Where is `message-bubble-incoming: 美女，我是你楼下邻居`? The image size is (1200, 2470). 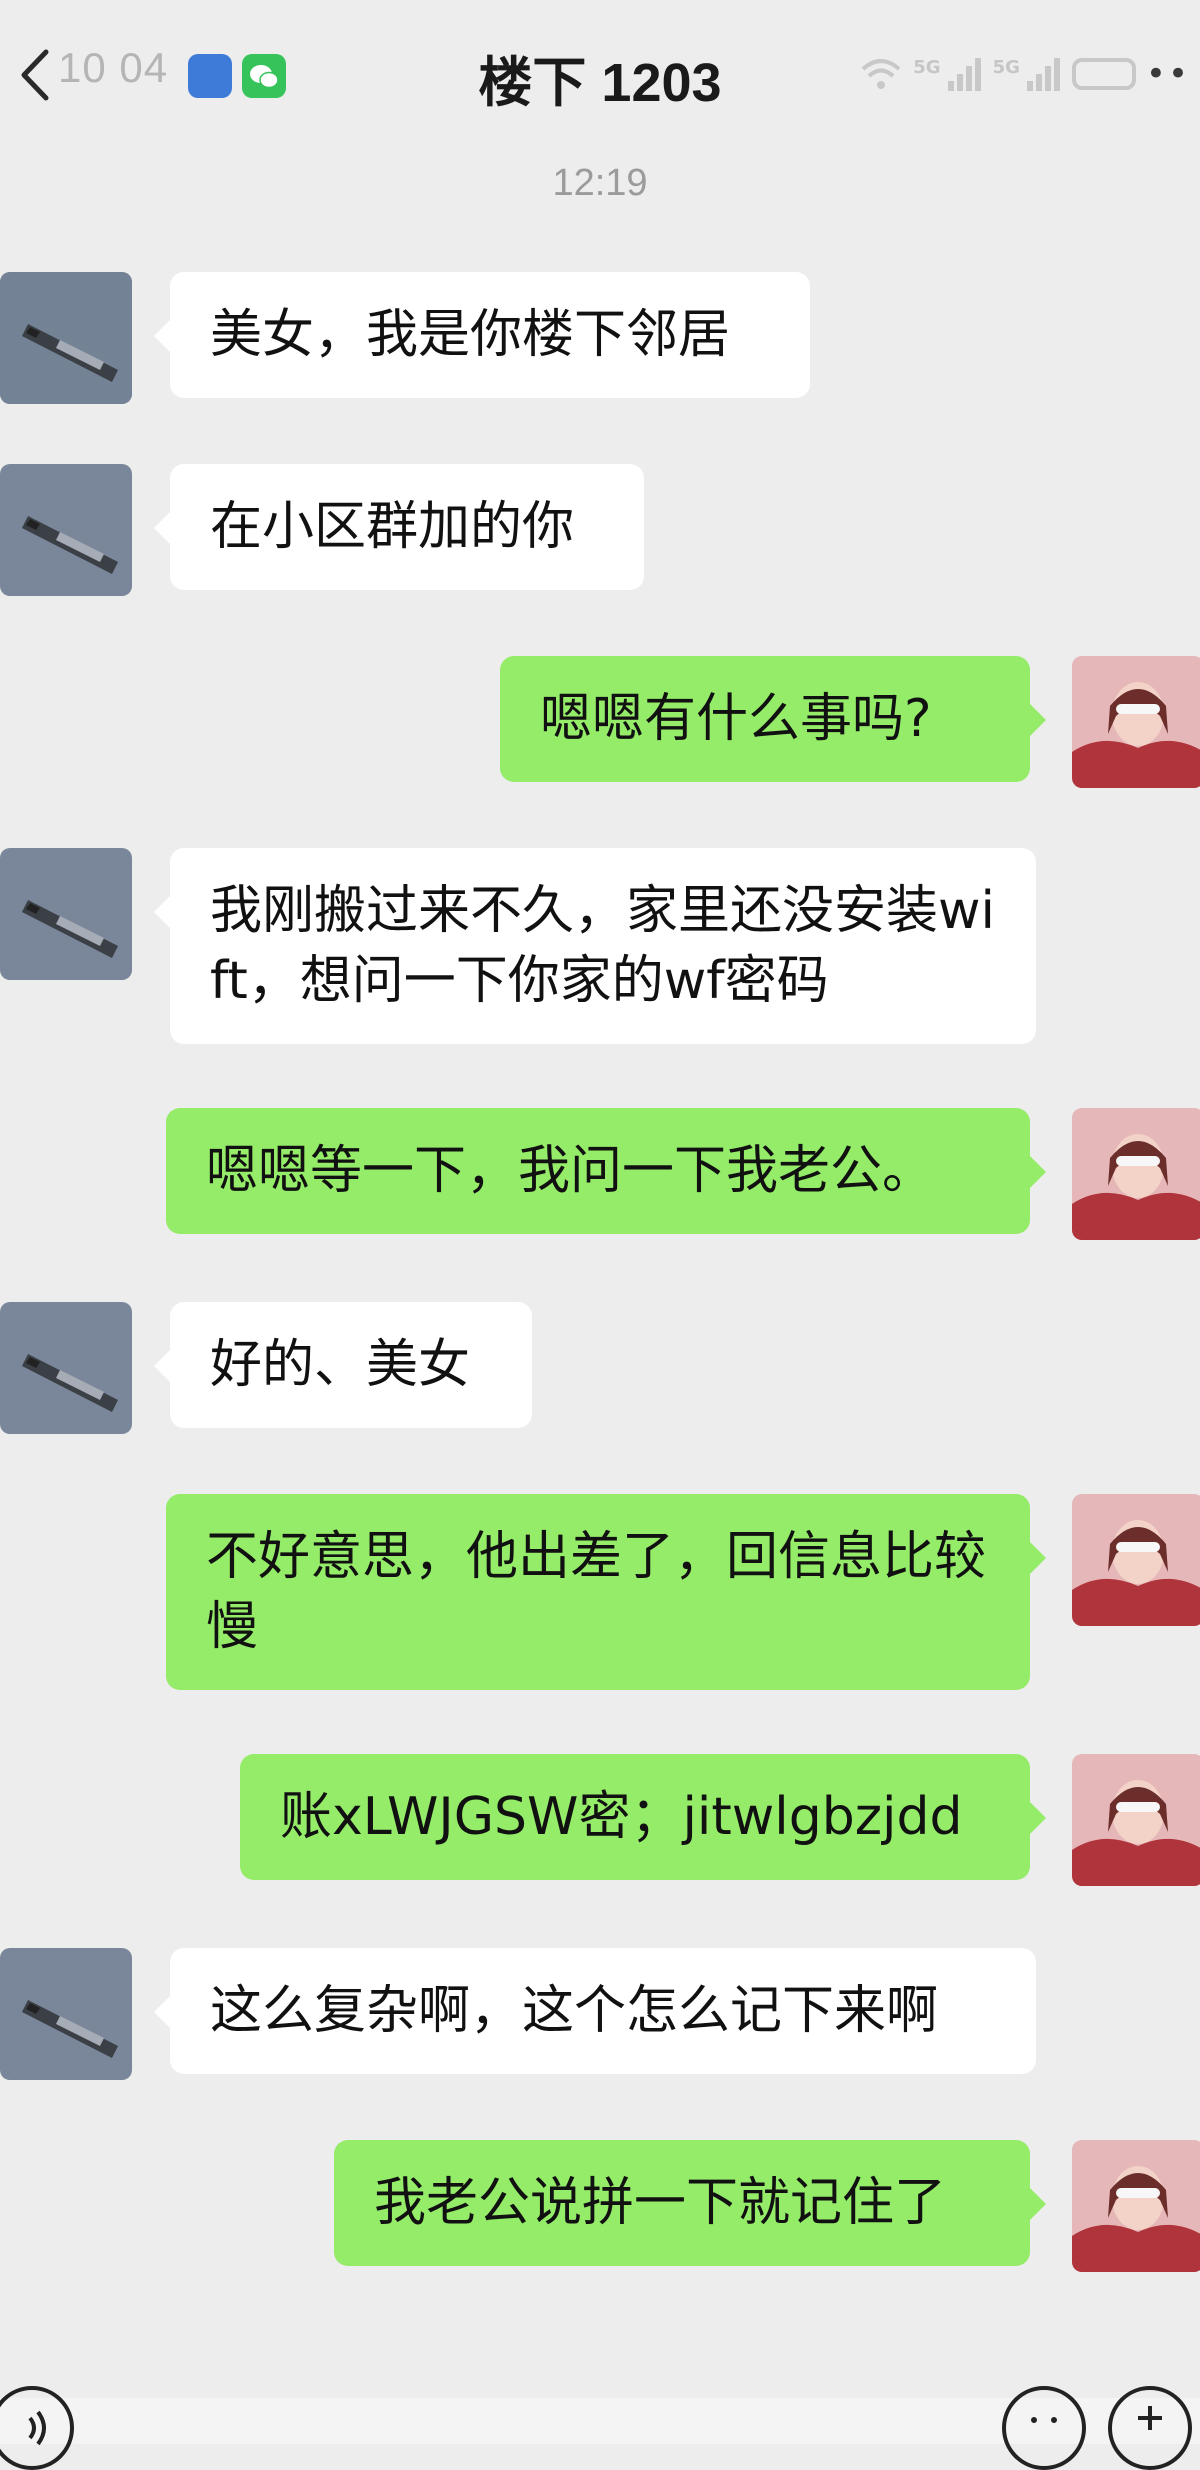 message-bubble-incoming: 美女，我是你楼下邻居 is located at coordinates (482, 335).